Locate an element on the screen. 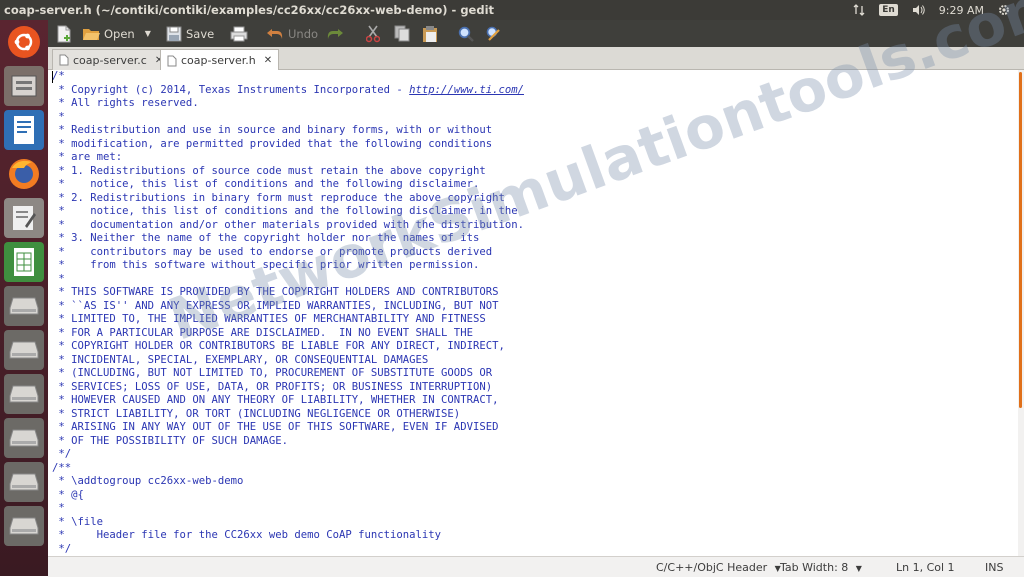 The width and height of the screenshot is (1024, 577). paste-icon is located at coordinates (430, 33).